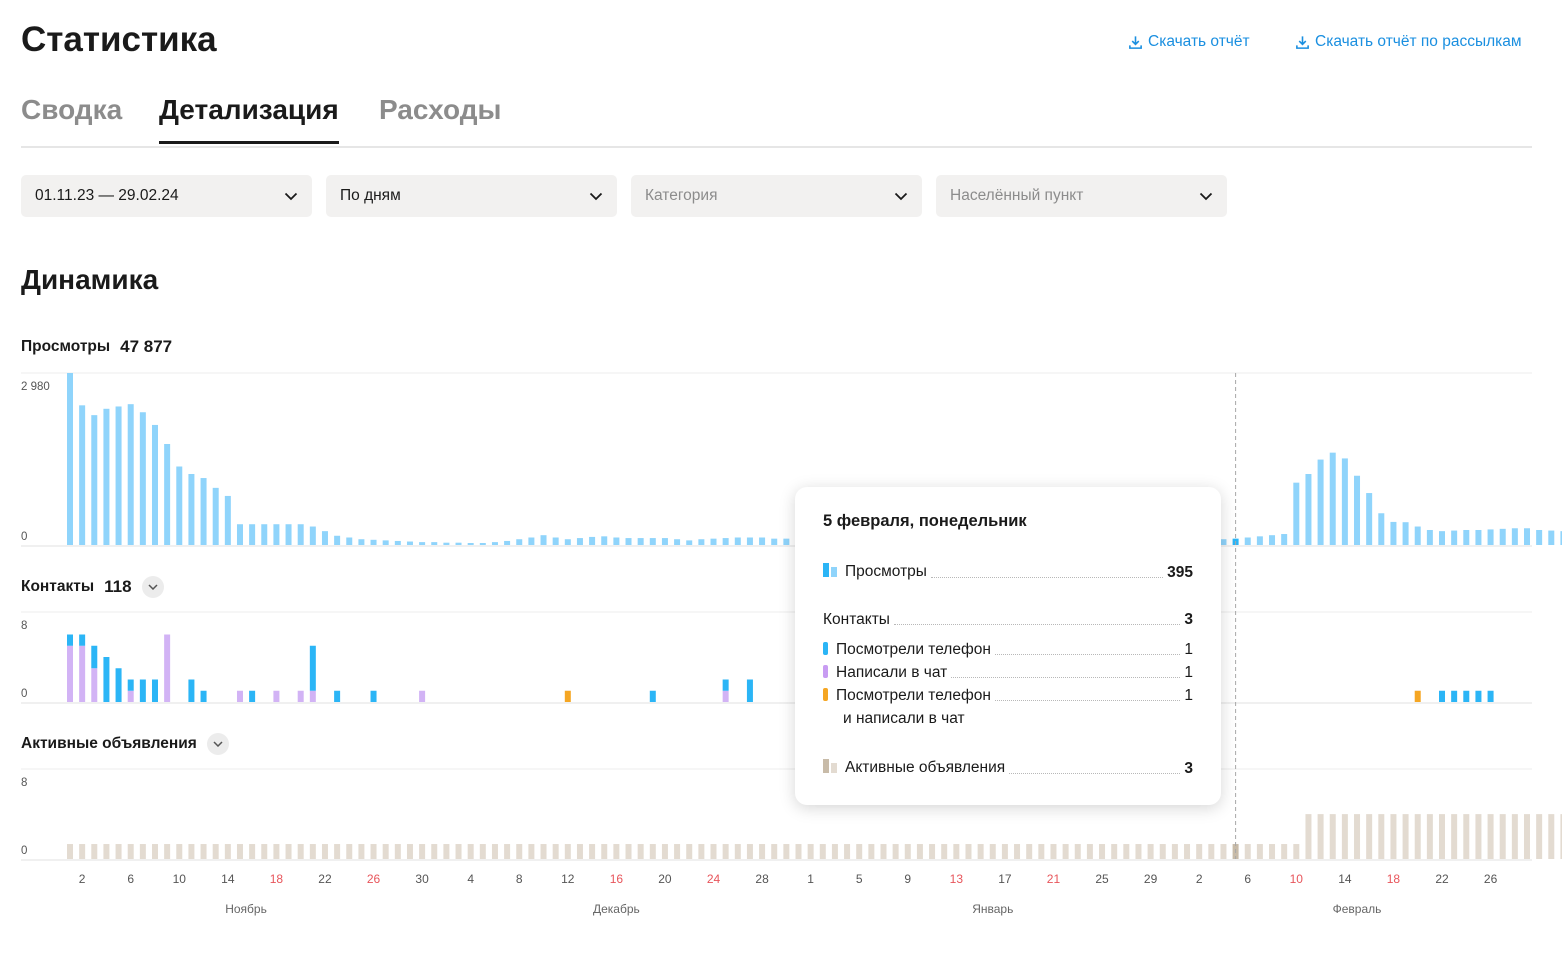 The height and width of the screenshot is (974, 1562). I want to click on x-tick-label: 4, so click(470, 879).